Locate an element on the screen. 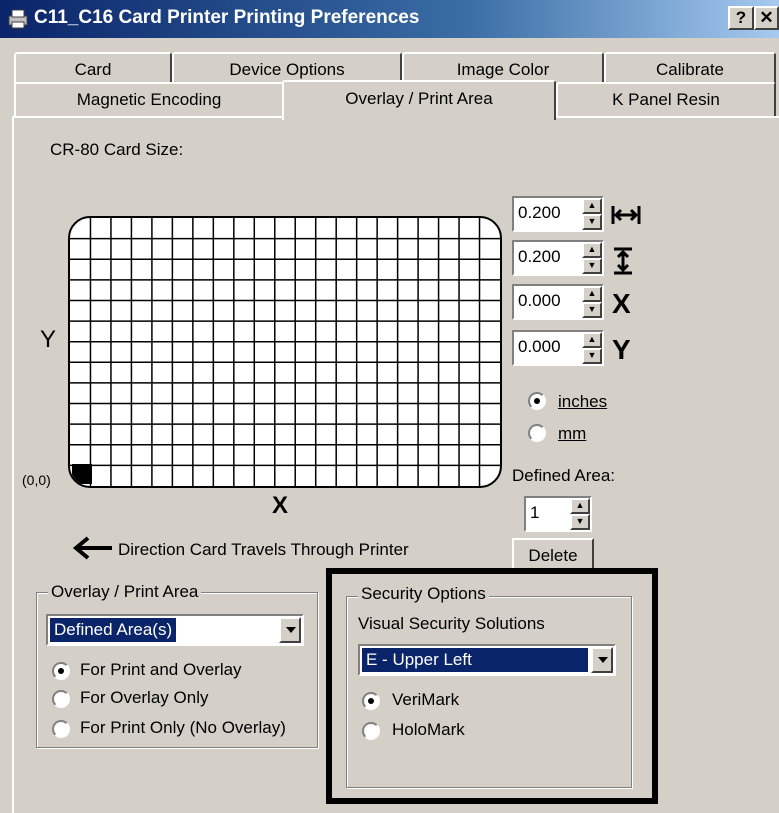  direction-text: Direction Card Travels Through Printer is located at coordinates (263, 549).